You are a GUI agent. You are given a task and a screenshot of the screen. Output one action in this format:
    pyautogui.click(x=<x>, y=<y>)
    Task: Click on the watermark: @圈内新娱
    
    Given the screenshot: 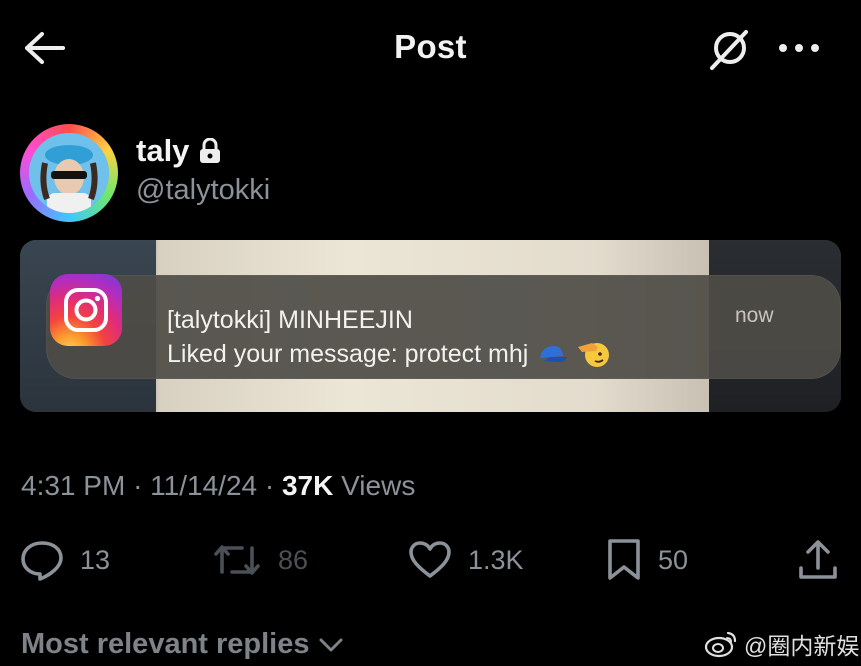 What is the action you would take?
    pyautogui.click(x=781, y=644)
    